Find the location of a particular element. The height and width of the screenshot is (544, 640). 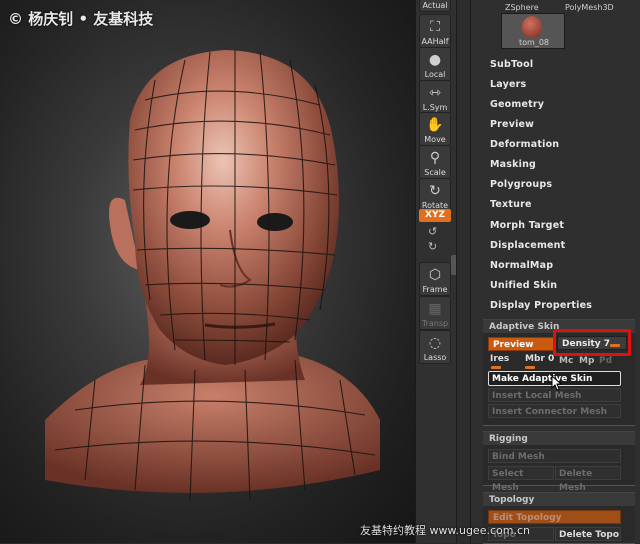

ires-slider-knob is located at coordinates (496, 367).